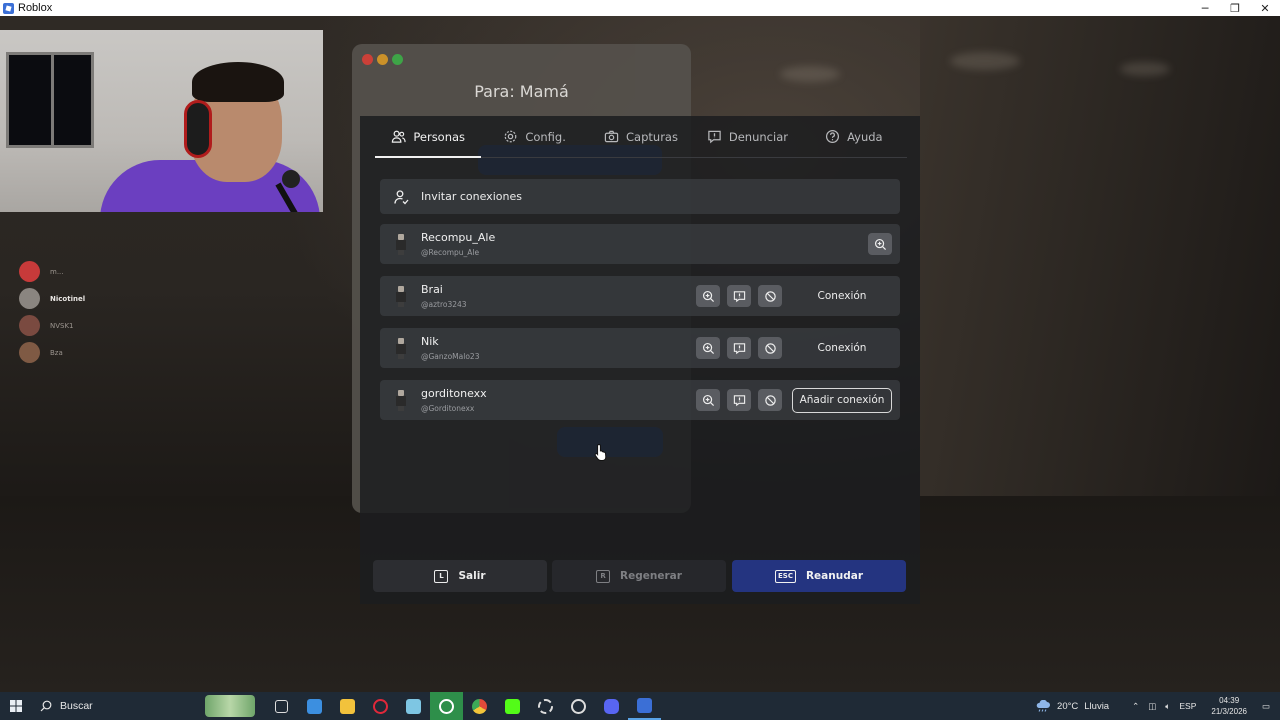 The height and width of the screenshot is (720, 1280). What do you see at coordinates (444, 304) in the screenshot?
I see `user-handle: @aztro3243` at bounding box center [444, 304].